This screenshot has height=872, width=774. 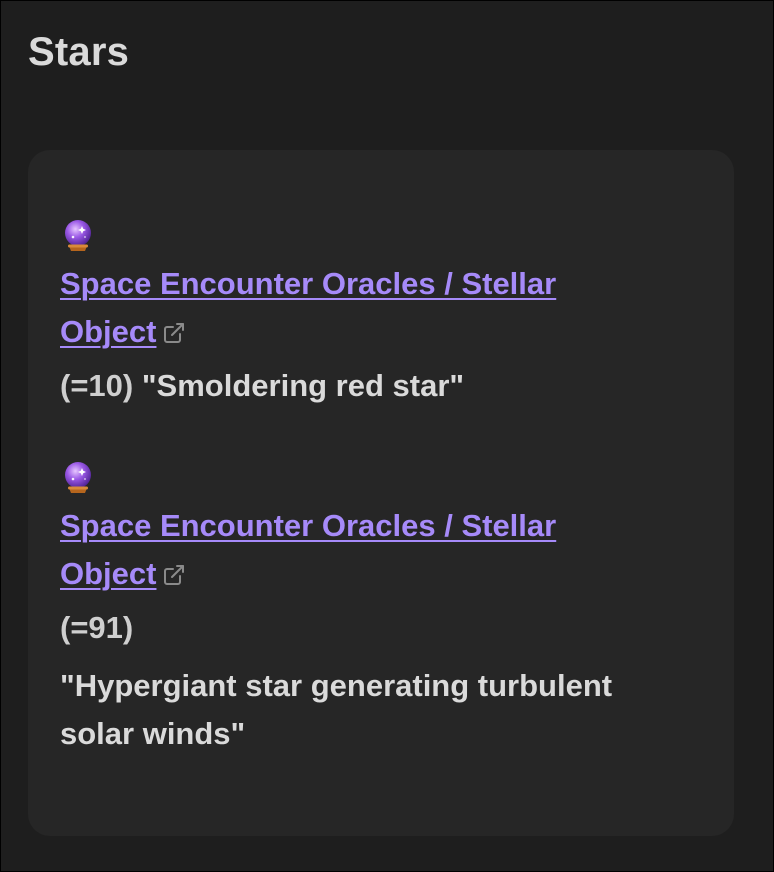 What do you see at coordinates (97, 627) in the screenshot?
I see `roll-value: (=91)` at bounding box center [97, 627].